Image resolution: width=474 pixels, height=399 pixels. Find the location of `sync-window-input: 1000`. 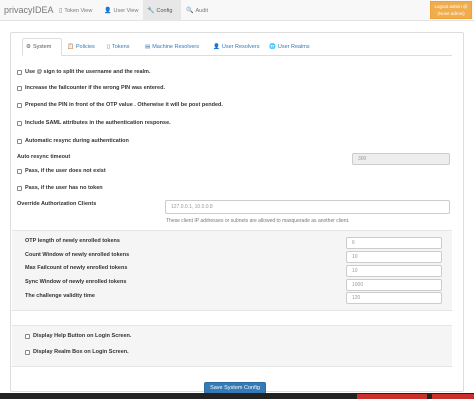

sync-window-input: 1000 is located at coordinates (394, 285).